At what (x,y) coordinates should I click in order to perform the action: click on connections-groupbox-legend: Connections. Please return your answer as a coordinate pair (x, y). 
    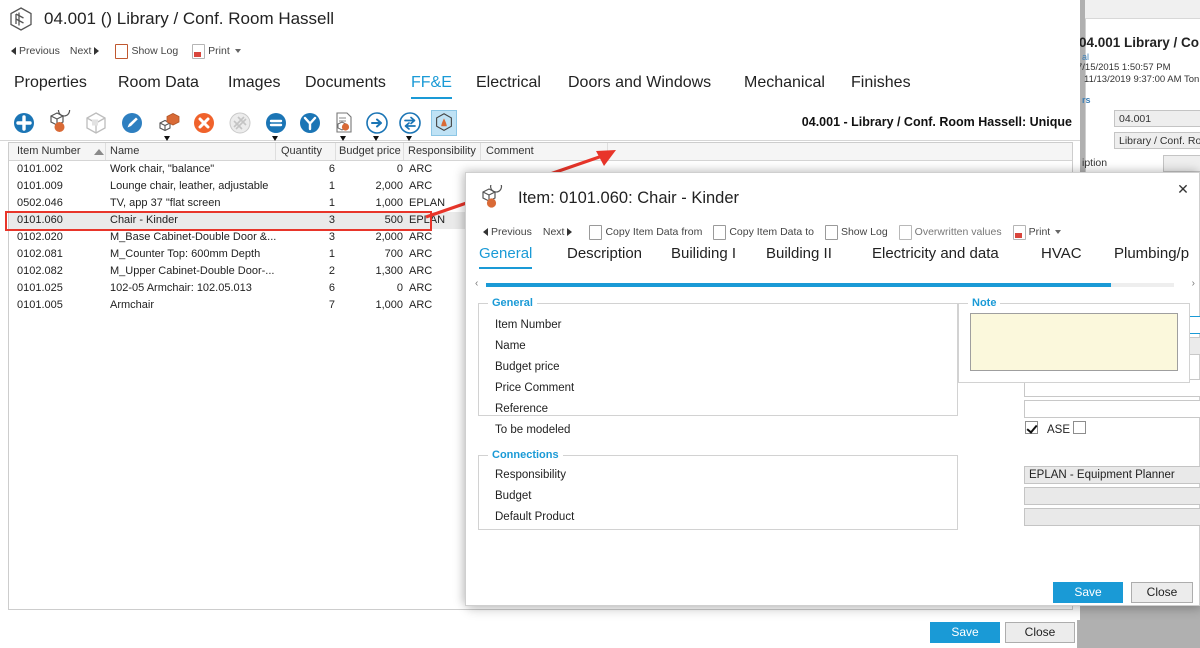
    Looking at the image, I should click on (525, 455).